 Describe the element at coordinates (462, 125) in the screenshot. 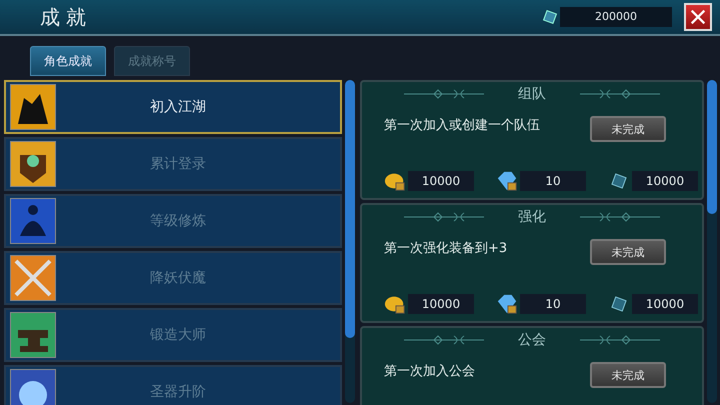

I see `task-description: 第一次加入或创建一个队伍` at that location.